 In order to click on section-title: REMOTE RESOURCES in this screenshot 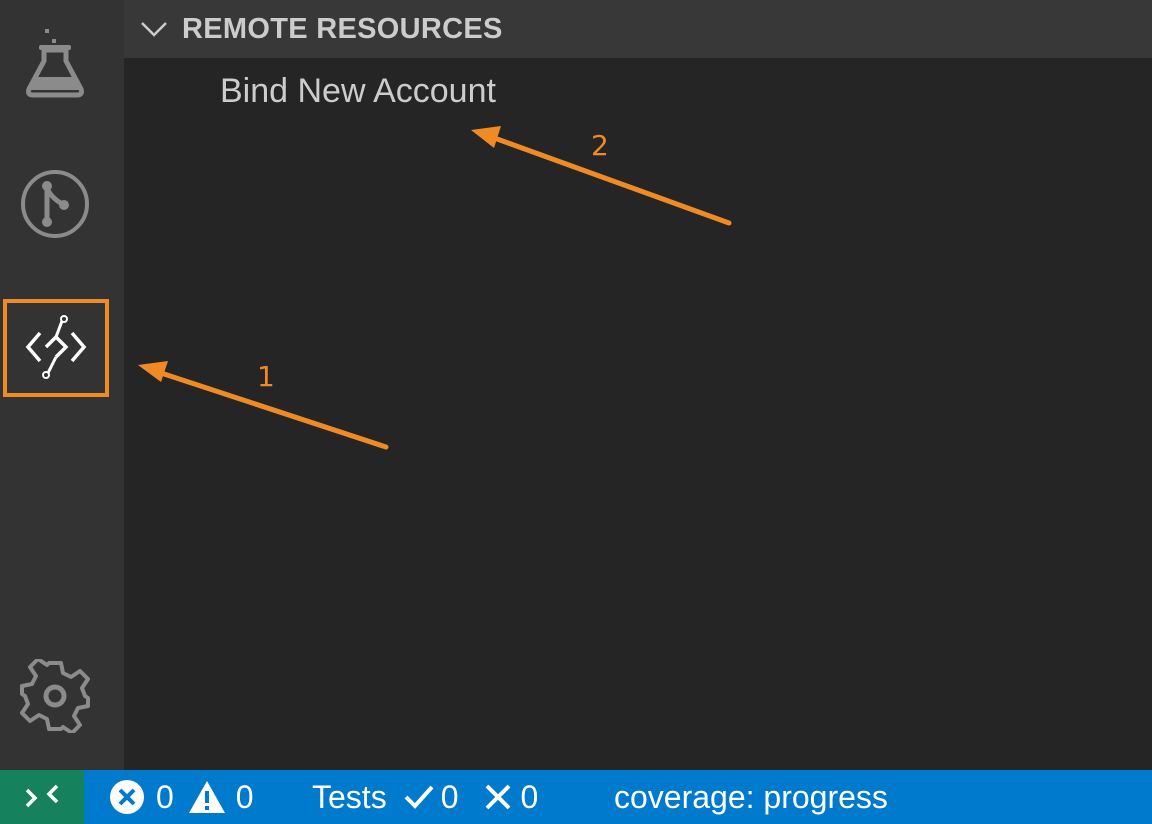, I will do `click(342, 28)`.